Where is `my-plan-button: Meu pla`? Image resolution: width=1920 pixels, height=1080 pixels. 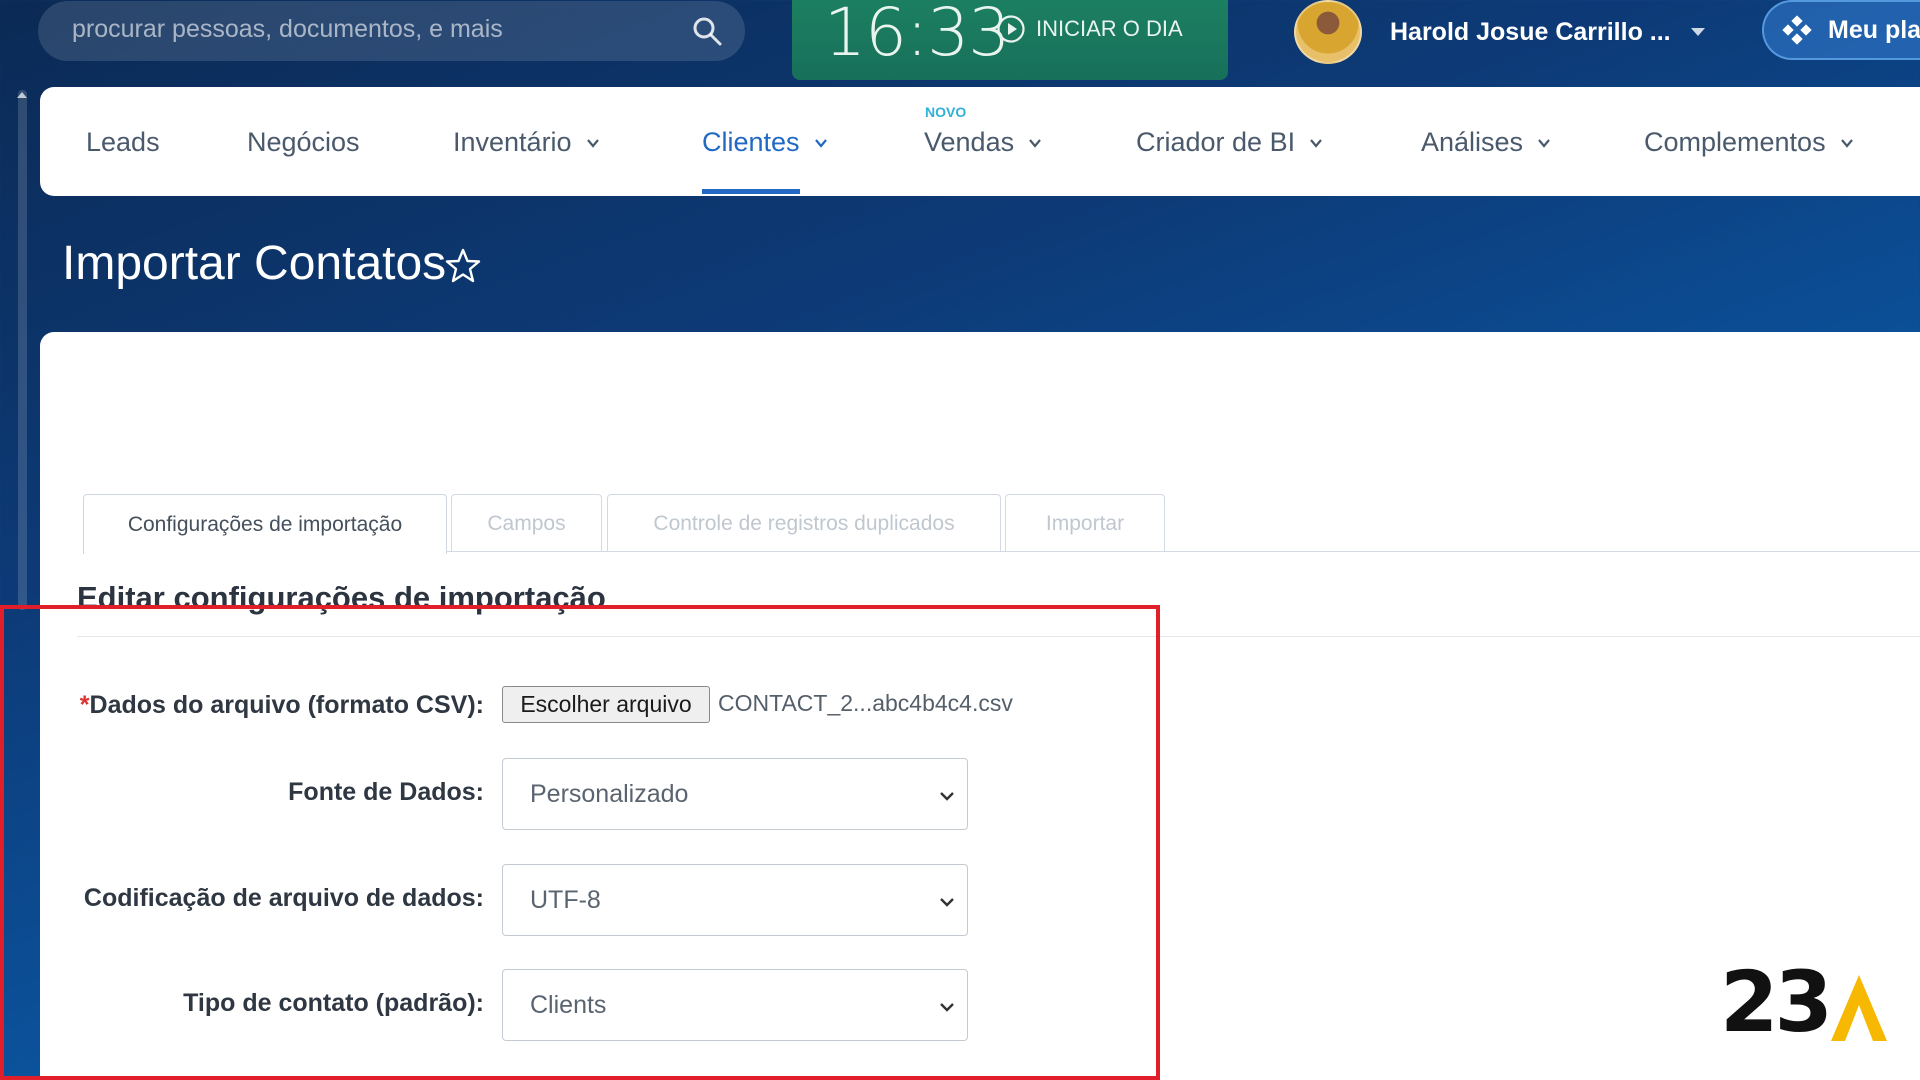 my-plan-button: Meu pla is located at coordinates (1841, 30).